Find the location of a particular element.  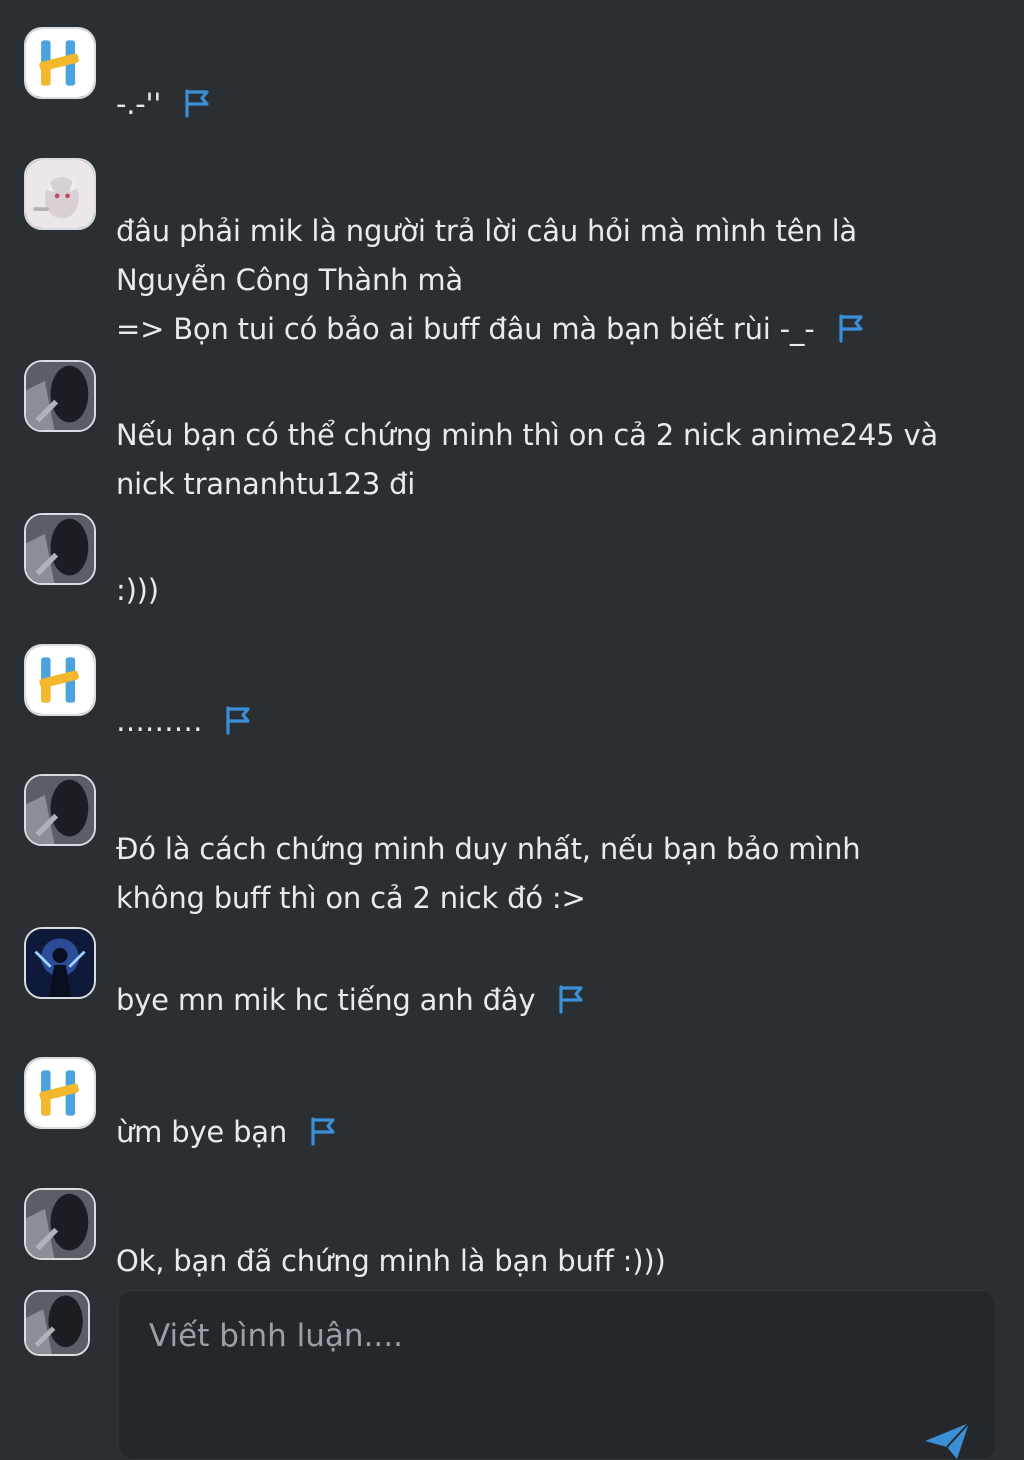

comment-text: ừm bye bạn is located at coordinates (202, 1132).